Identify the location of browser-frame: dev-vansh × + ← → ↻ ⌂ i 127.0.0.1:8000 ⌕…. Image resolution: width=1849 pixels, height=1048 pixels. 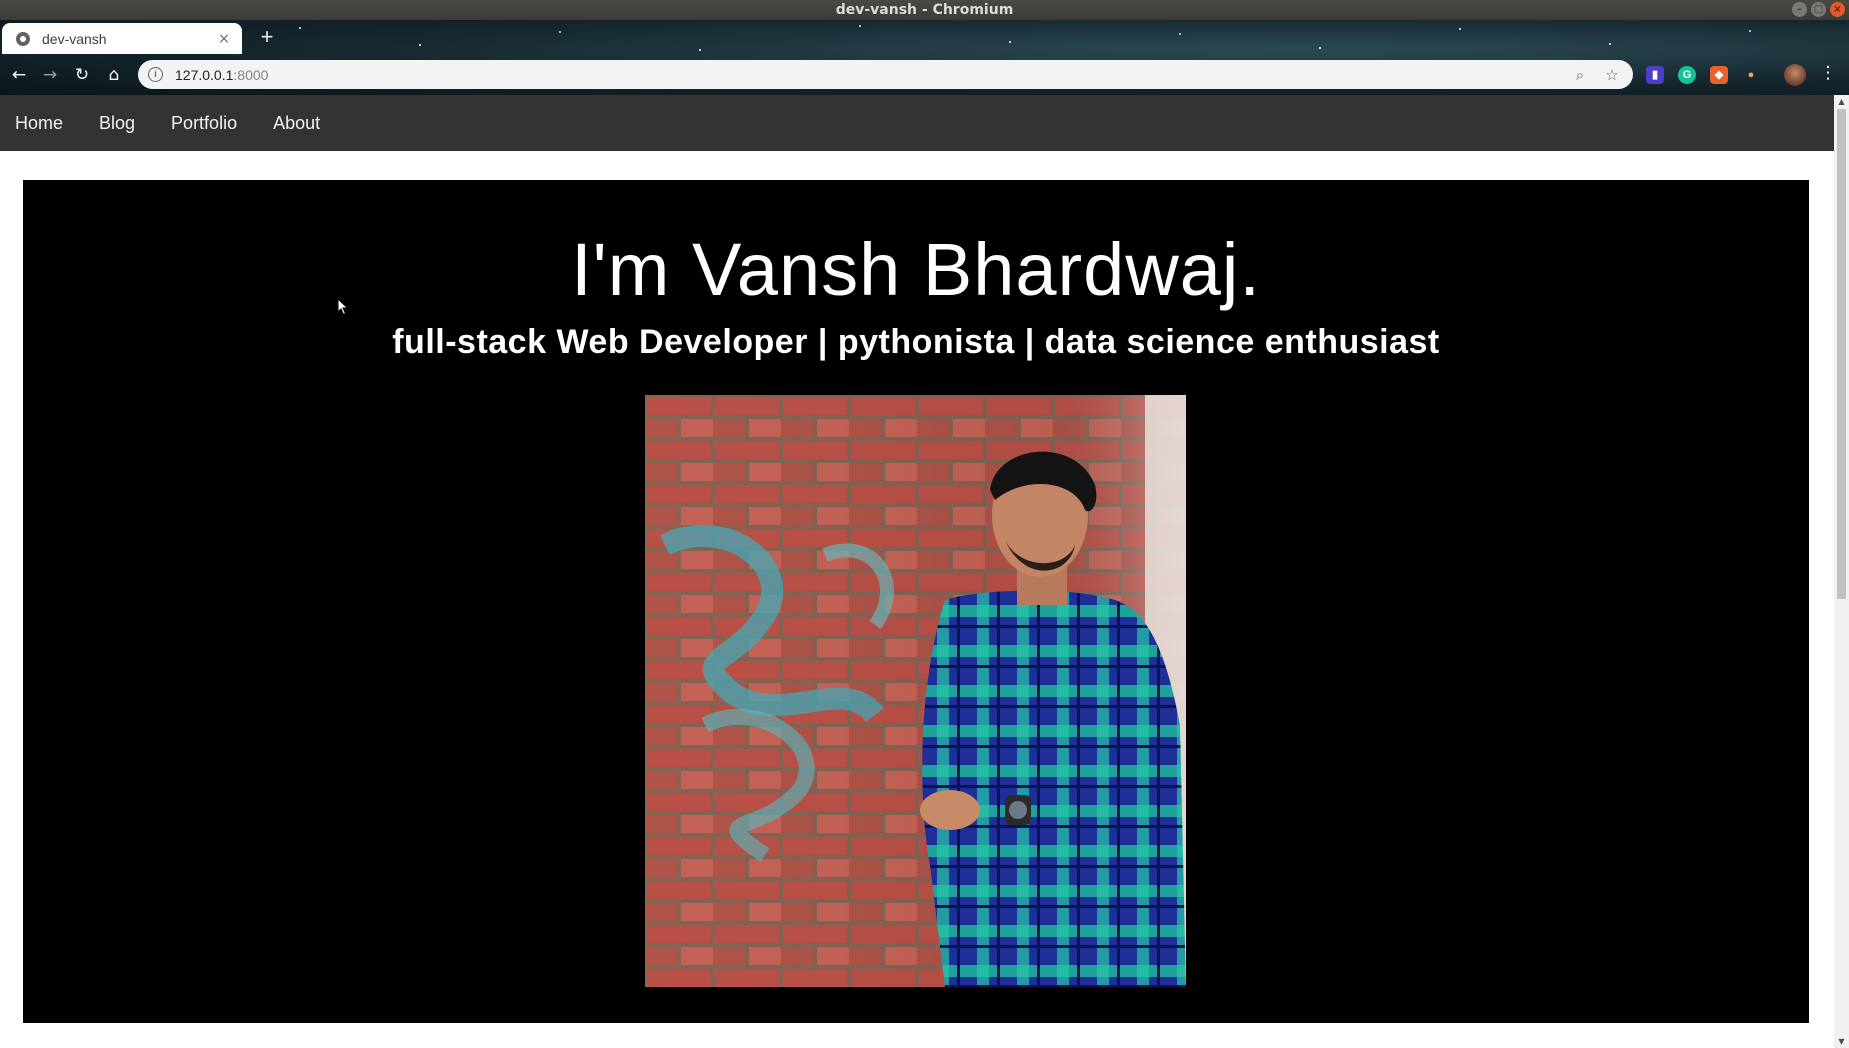
(924, 57).